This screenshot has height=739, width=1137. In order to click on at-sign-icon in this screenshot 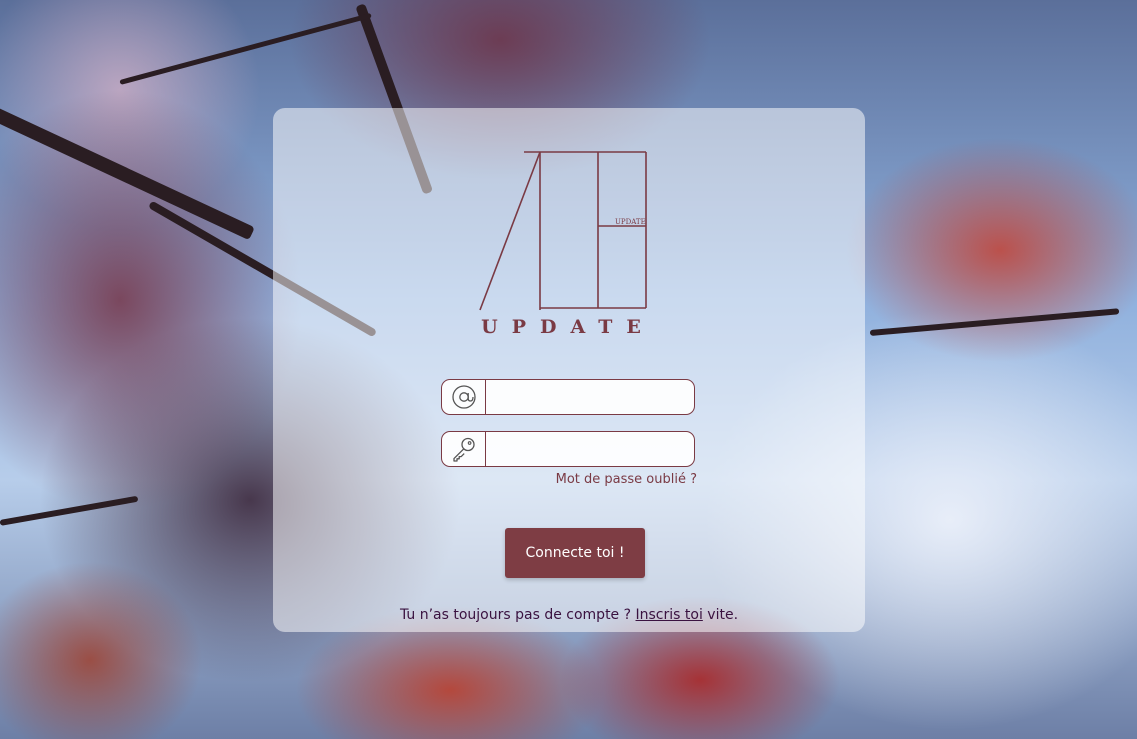, I will do `click(464, 397)`.